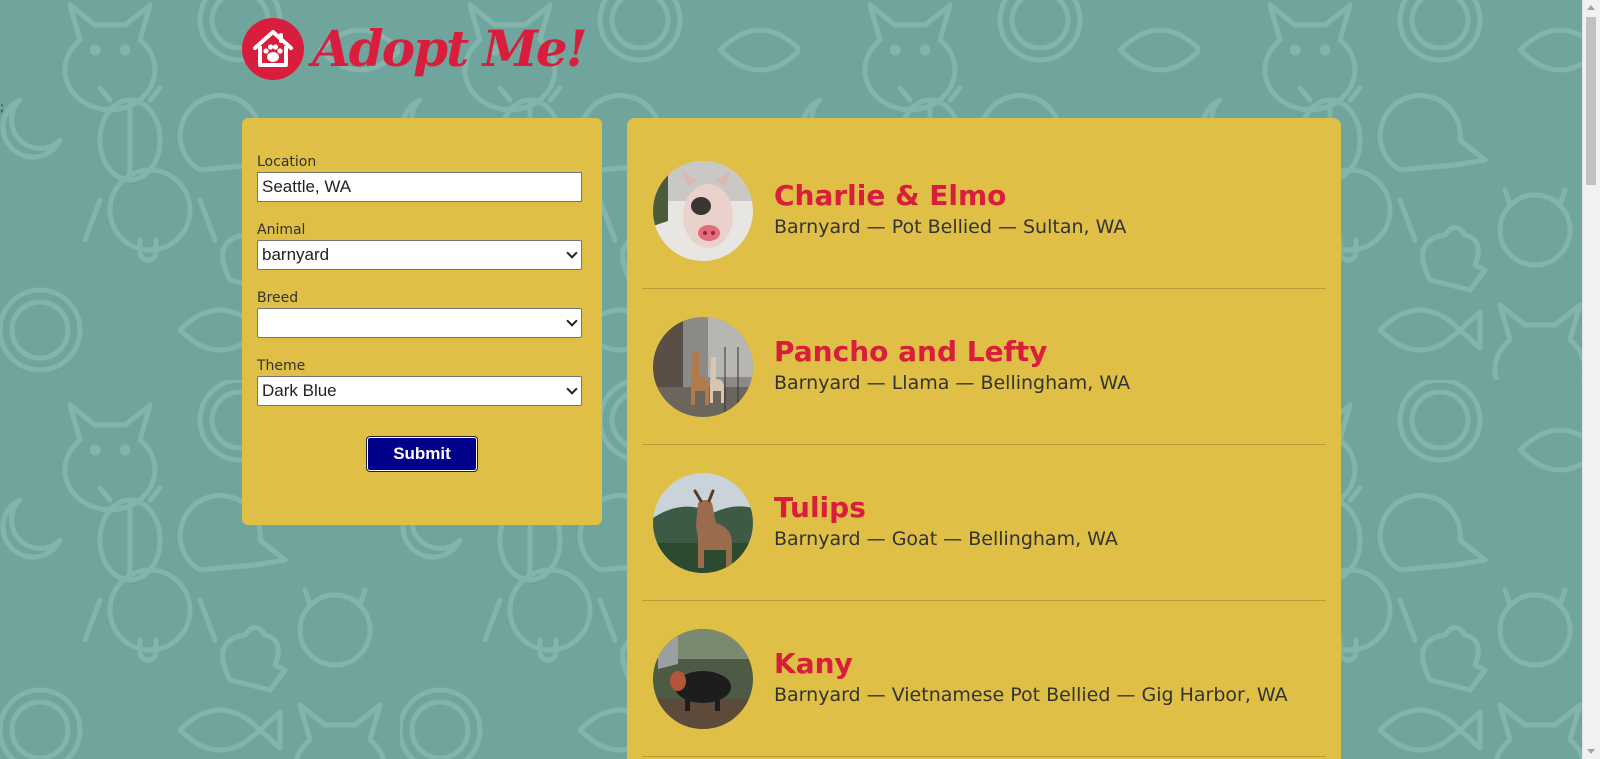 Image resolution: width=1600 pixels, height=759 pixels. I want to click on breed-label: Breed, so click(278, 298).